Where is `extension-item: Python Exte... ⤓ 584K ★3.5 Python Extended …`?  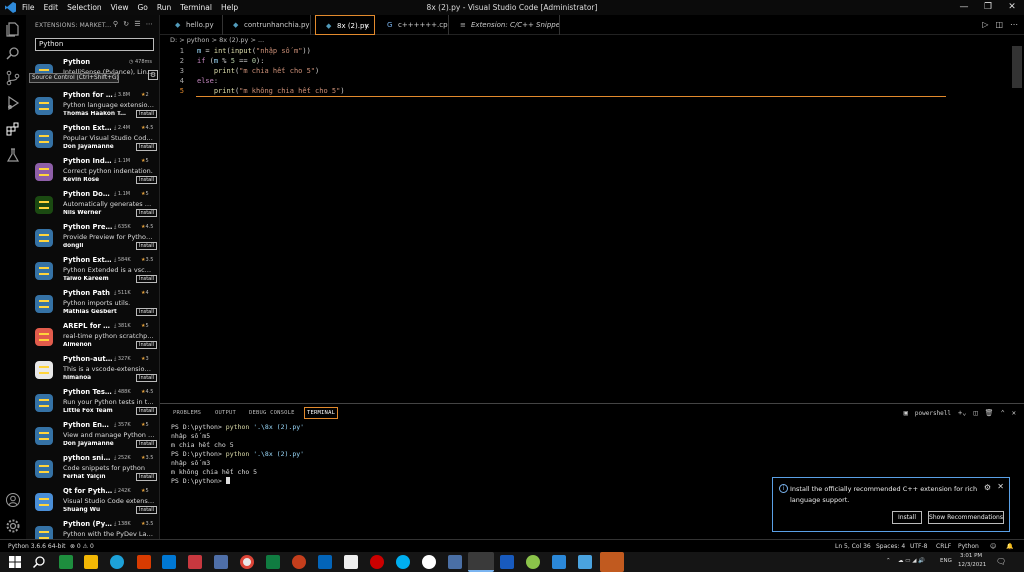
extension-item: Python Exte... ⤓ 584K ★3.5 Python Extended … is located at coordinates (94, 272).